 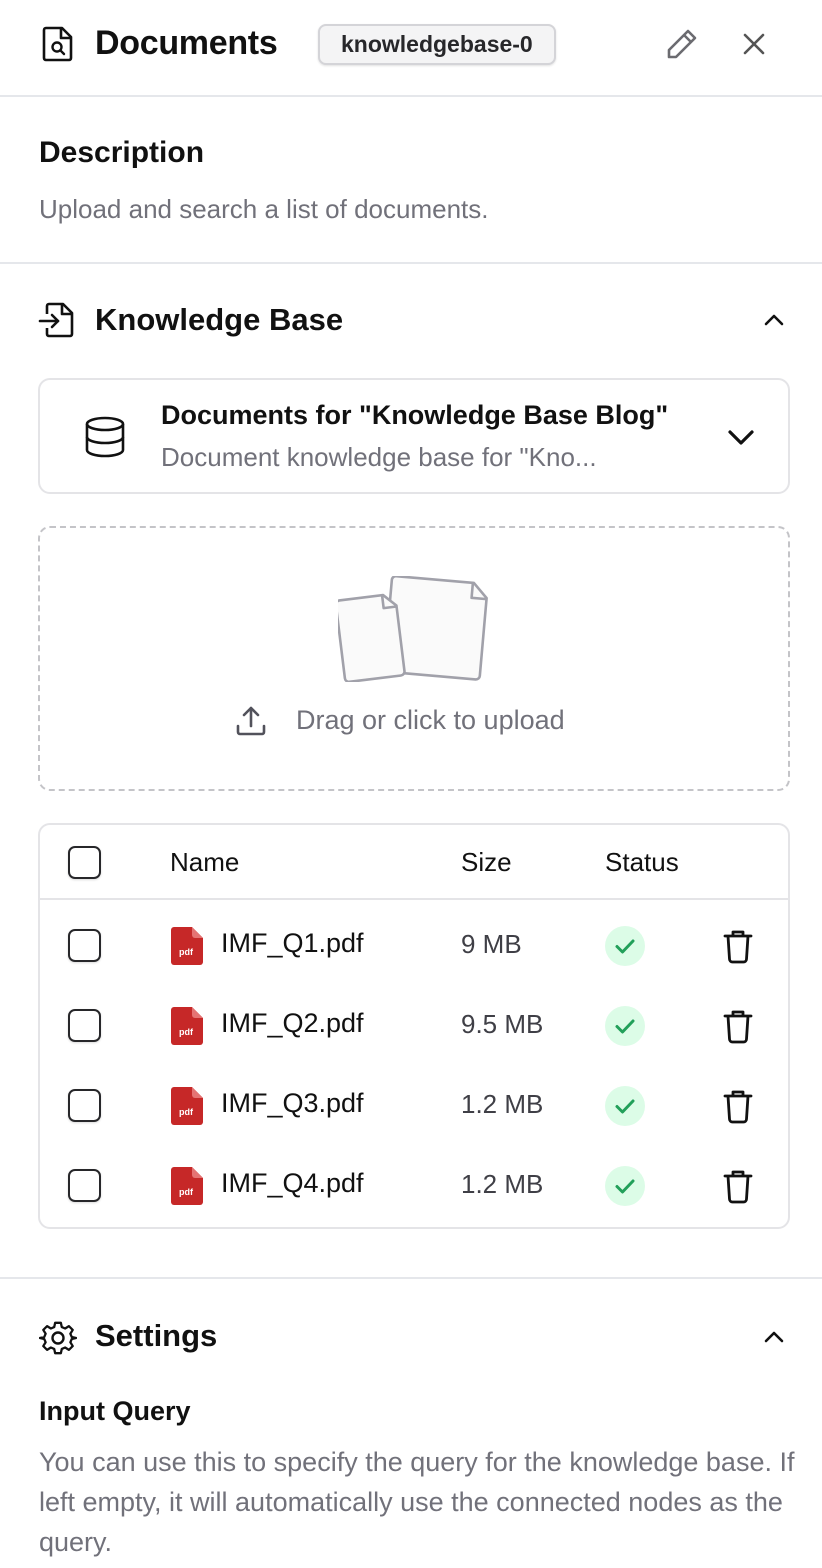 I want to click on table-row: pdf IMF_Q2.pdf 9.5 MB, so click(x=414, y=1023).